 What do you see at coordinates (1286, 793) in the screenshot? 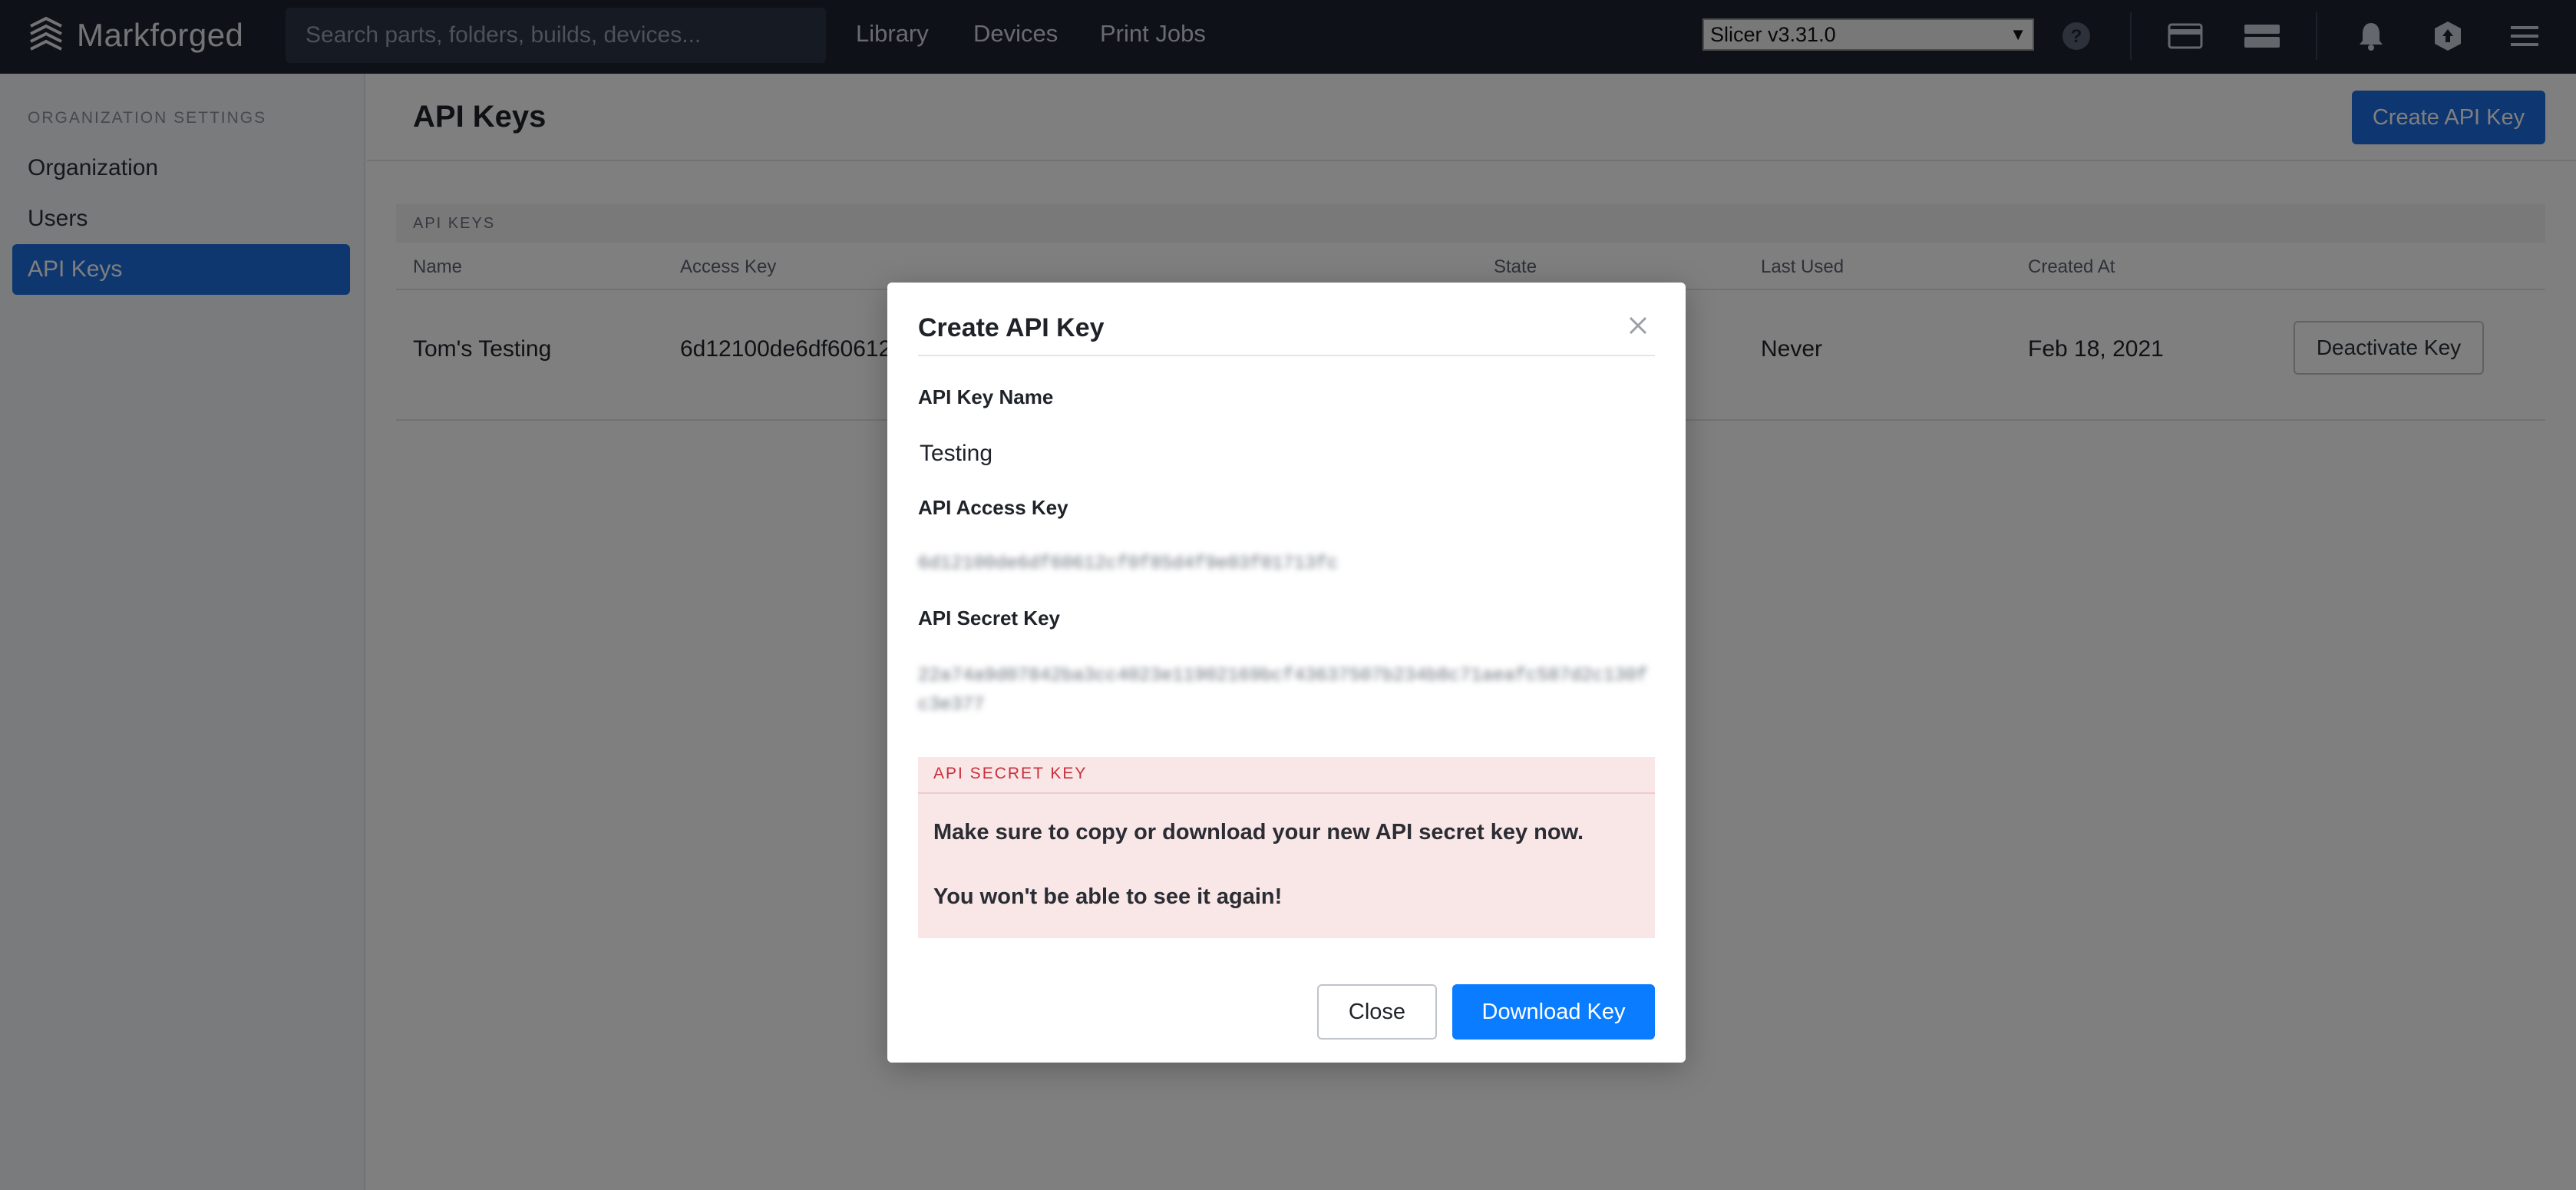
I see `warning-divider` at bounding box center [1286, 793].